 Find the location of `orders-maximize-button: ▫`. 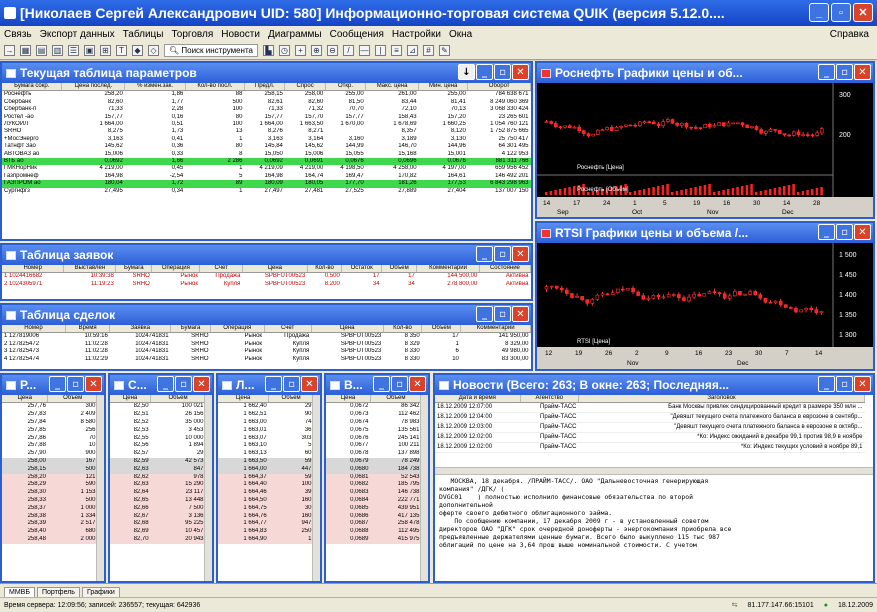

orders-maximize-button: ▫ is located at coordinates (502, 254).